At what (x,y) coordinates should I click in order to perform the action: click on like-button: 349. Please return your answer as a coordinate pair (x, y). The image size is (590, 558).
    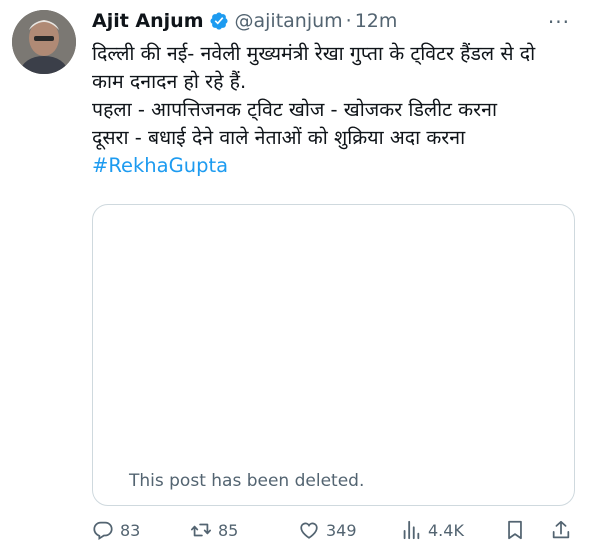
    Looking at the image, I should click on (327, 530).